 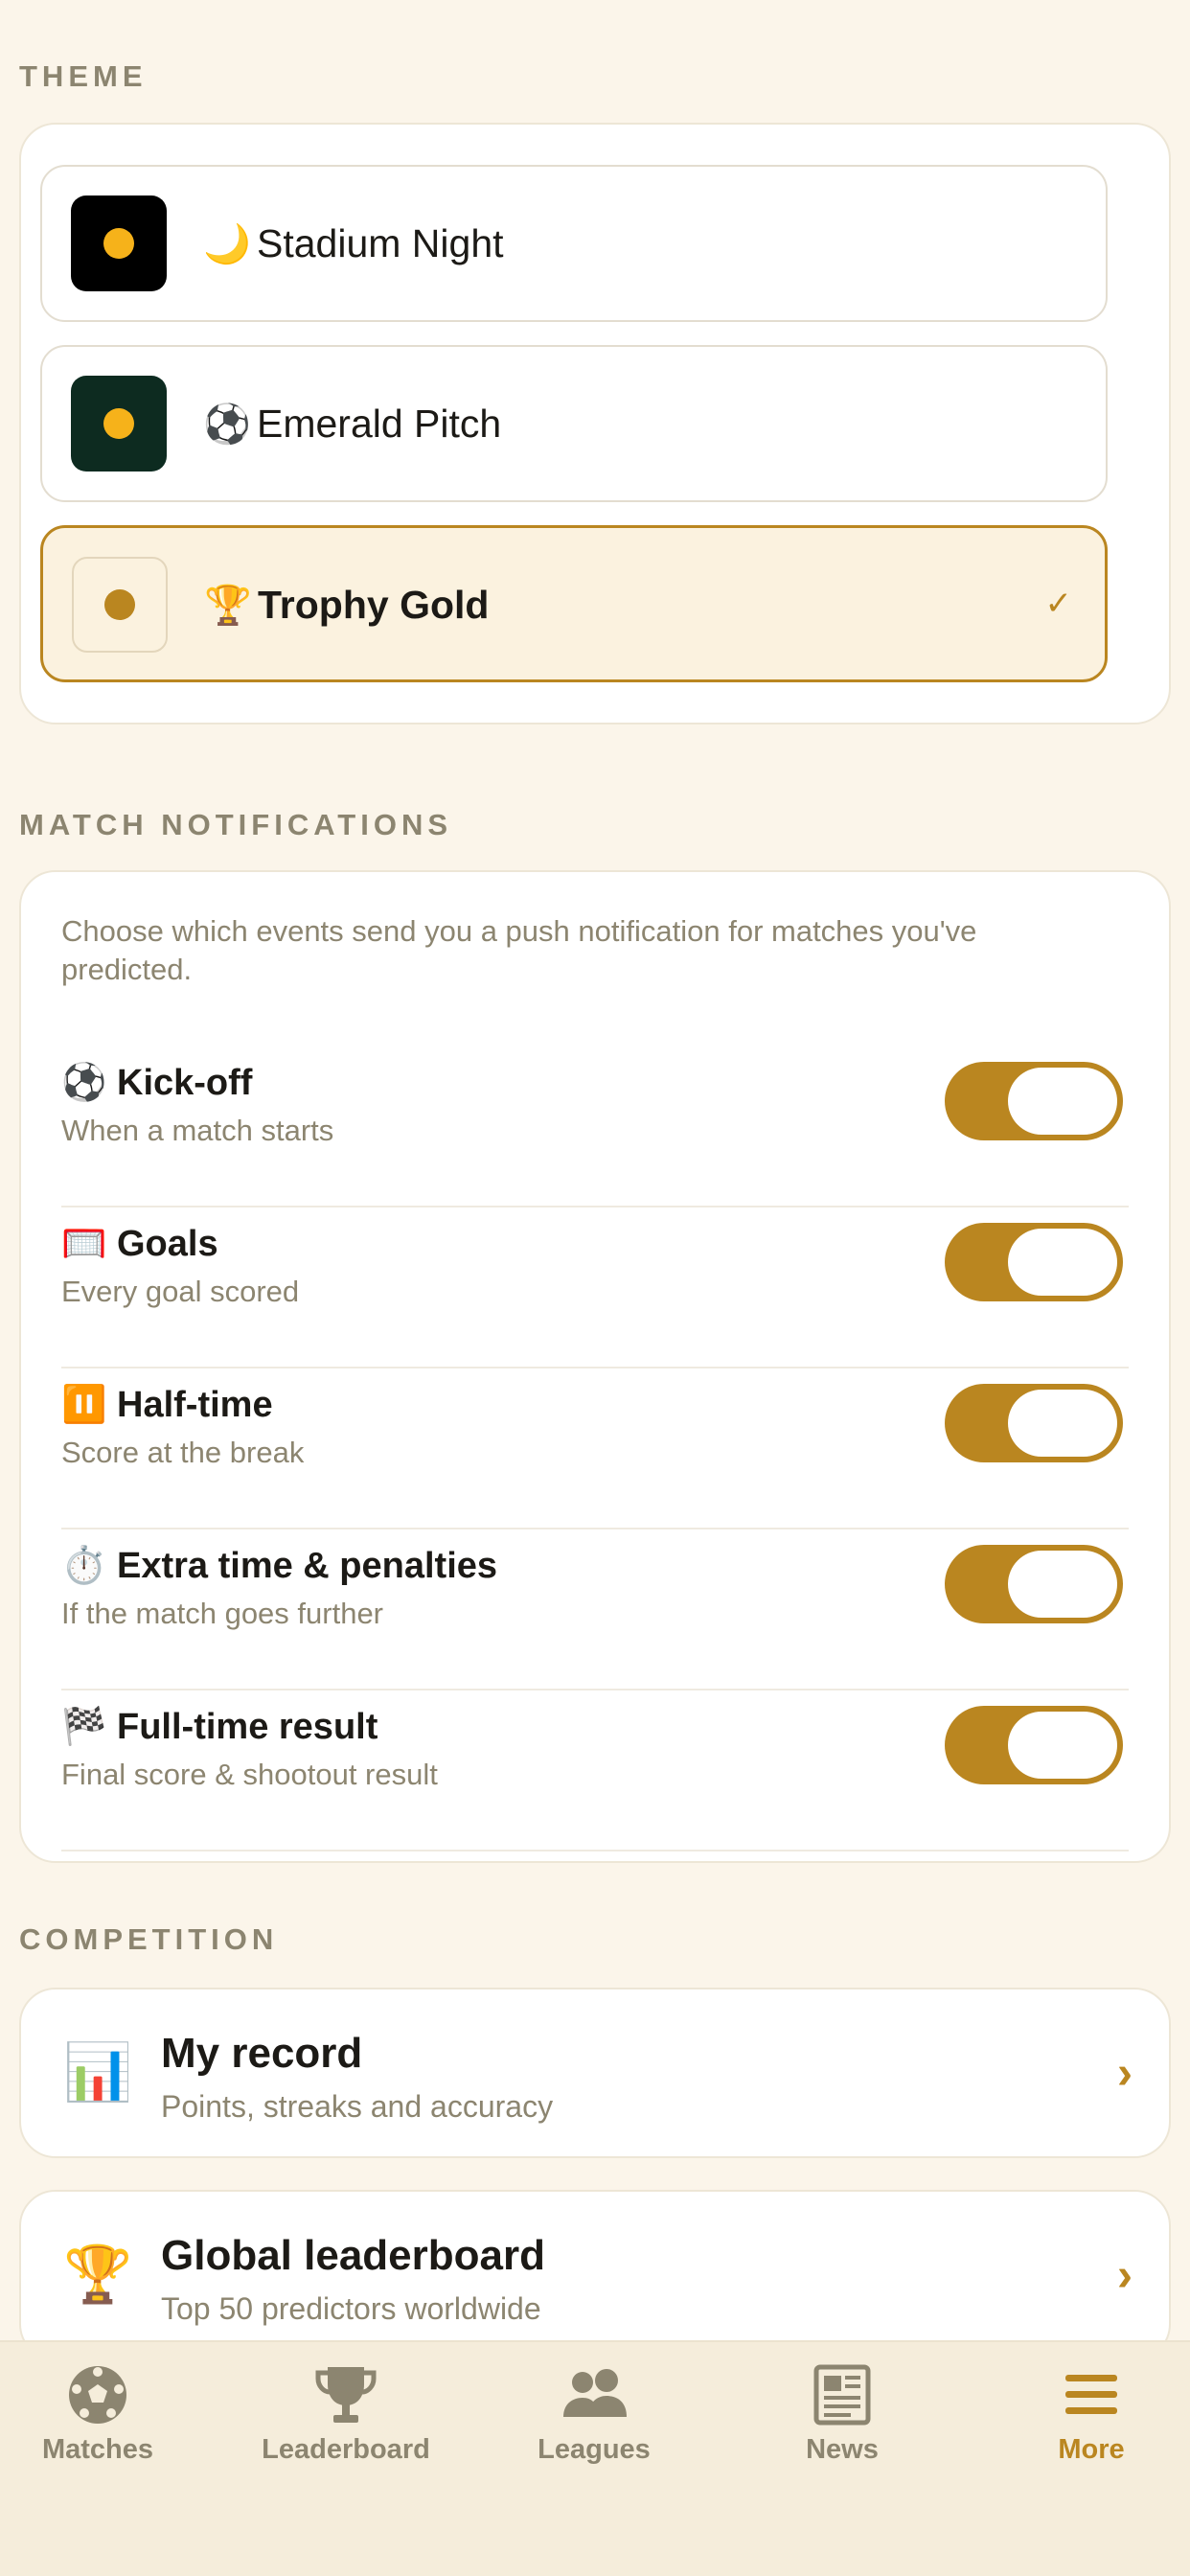 What do you see at coordinates (97, 2449) in the screenshot?
I see `nav-label: Matches` at bounding box center [97, 2449].